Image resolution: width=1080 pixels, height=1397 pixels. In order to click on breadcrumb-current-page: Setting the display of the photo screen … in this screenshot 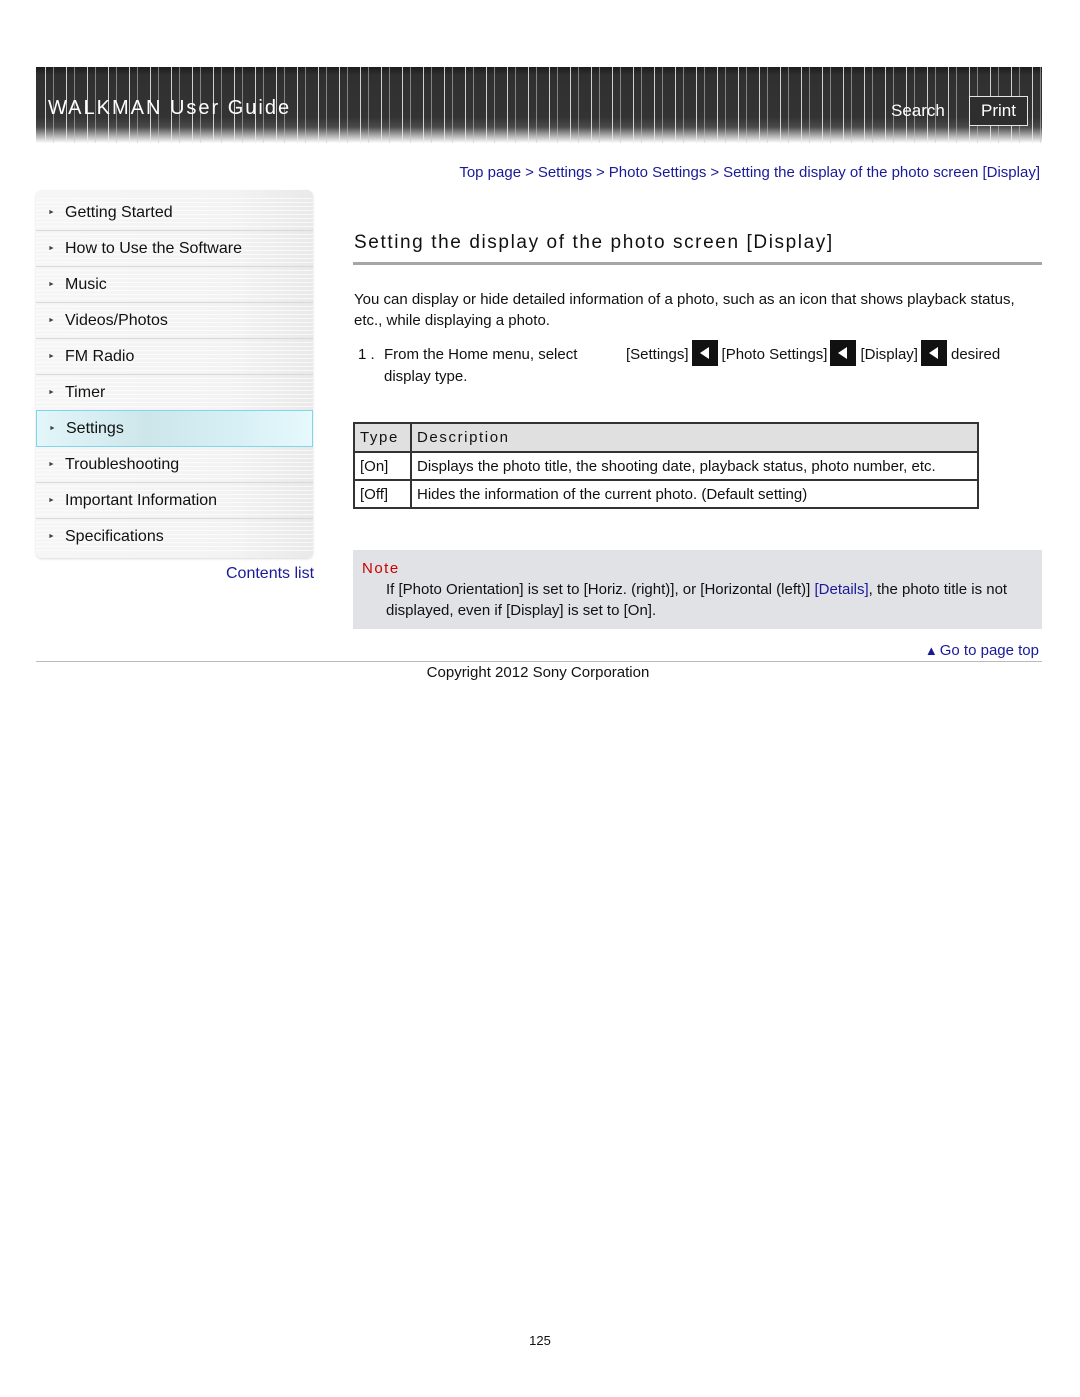, I will do `click(881, 172)`.